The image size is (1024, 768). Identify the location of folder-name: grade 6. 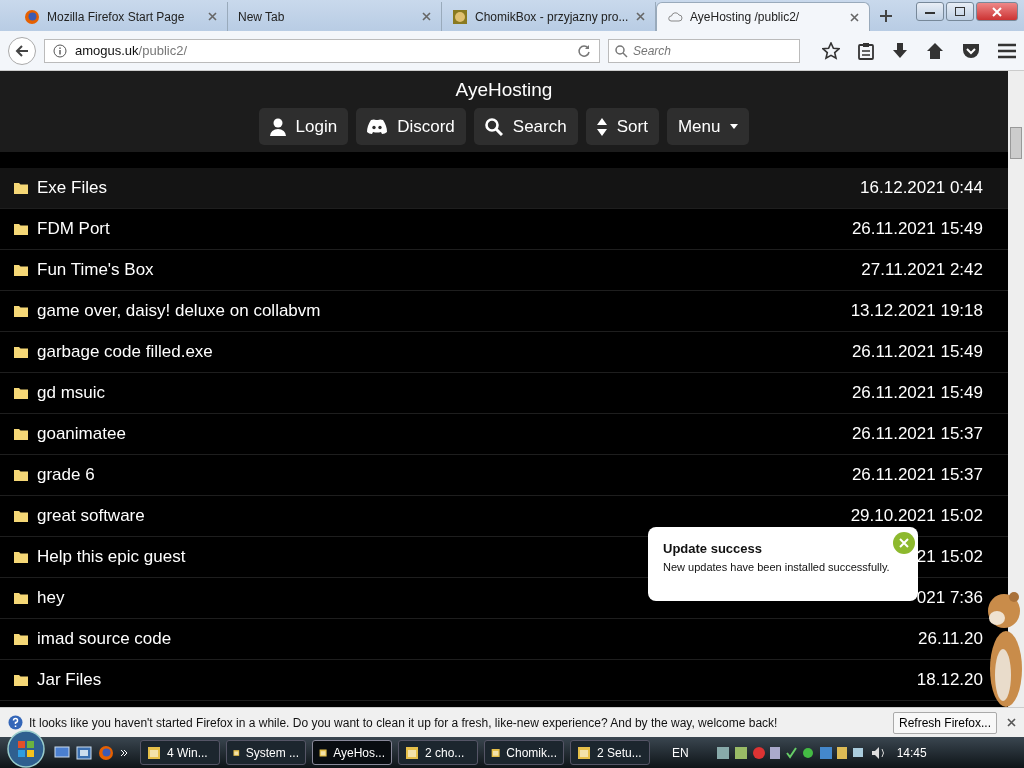
(66, 475).